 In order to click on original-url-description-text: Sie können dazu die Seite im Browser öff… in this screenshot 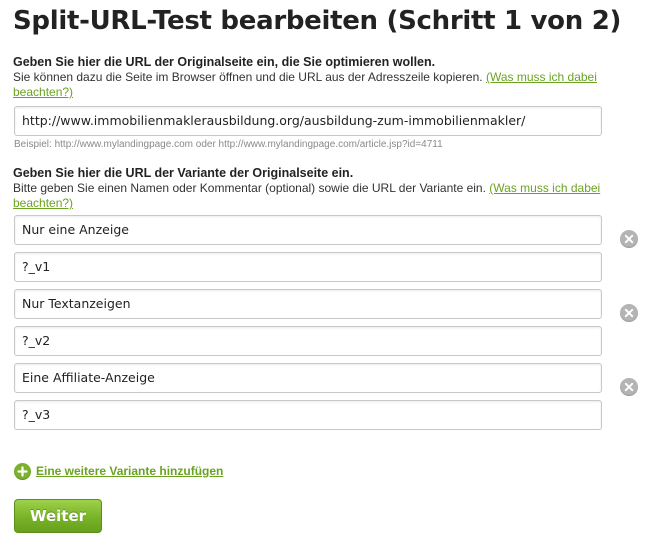, I will do `click(248, 77)`.